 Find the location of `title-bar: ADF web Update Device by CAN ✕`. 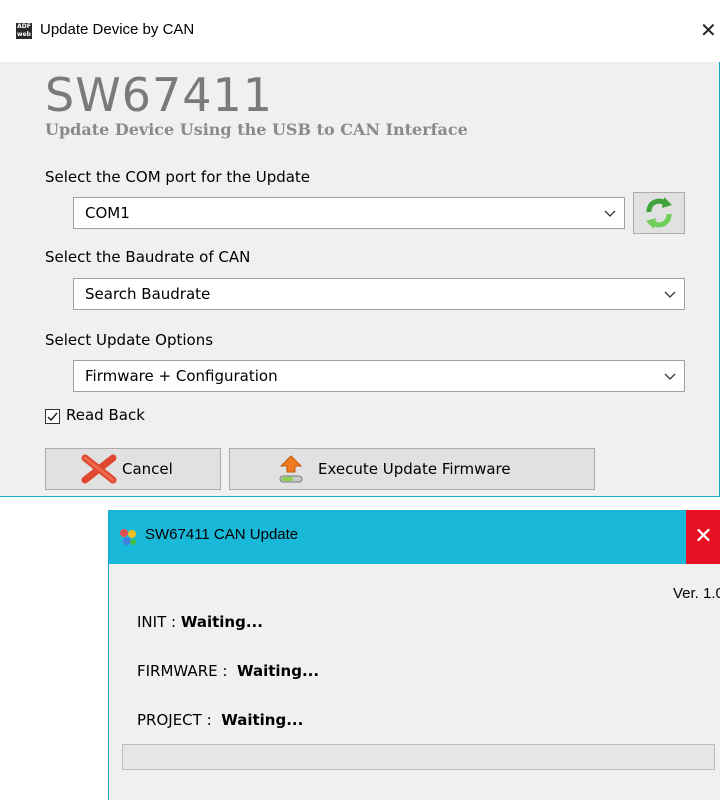

title-bar: ADF web Update Device by CAN ✕ is located at coordinates (360, 31).